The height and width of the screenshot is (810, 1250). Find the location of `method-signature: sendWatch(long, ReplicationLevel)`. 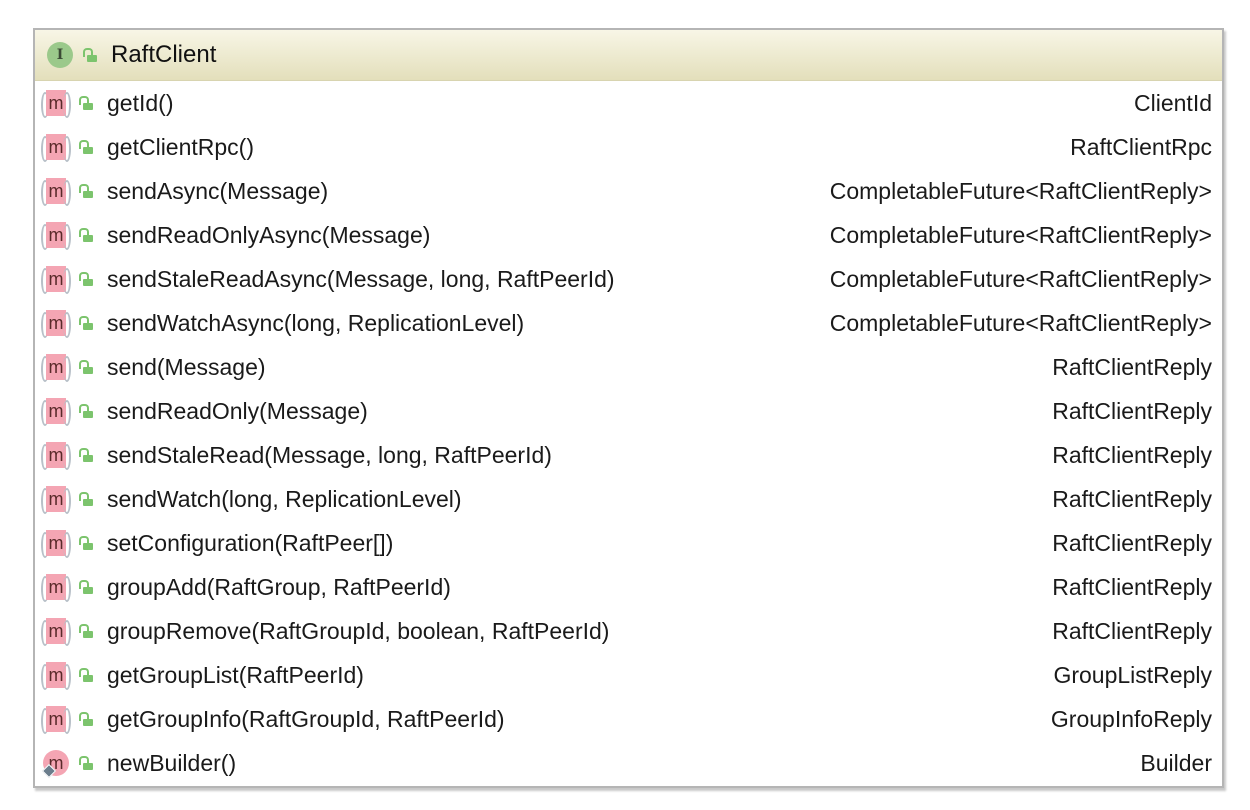

method-signature: sendWatch(long, ReplicationLevel) is located at coordinates (284, 498).